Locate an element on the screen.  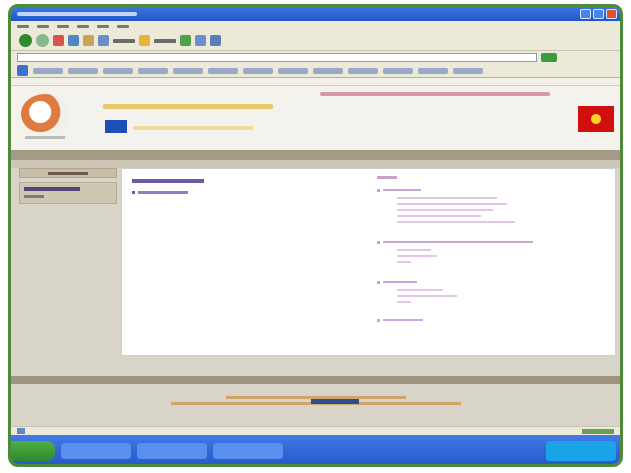
menu-tools is located at coordinates (103, 26).